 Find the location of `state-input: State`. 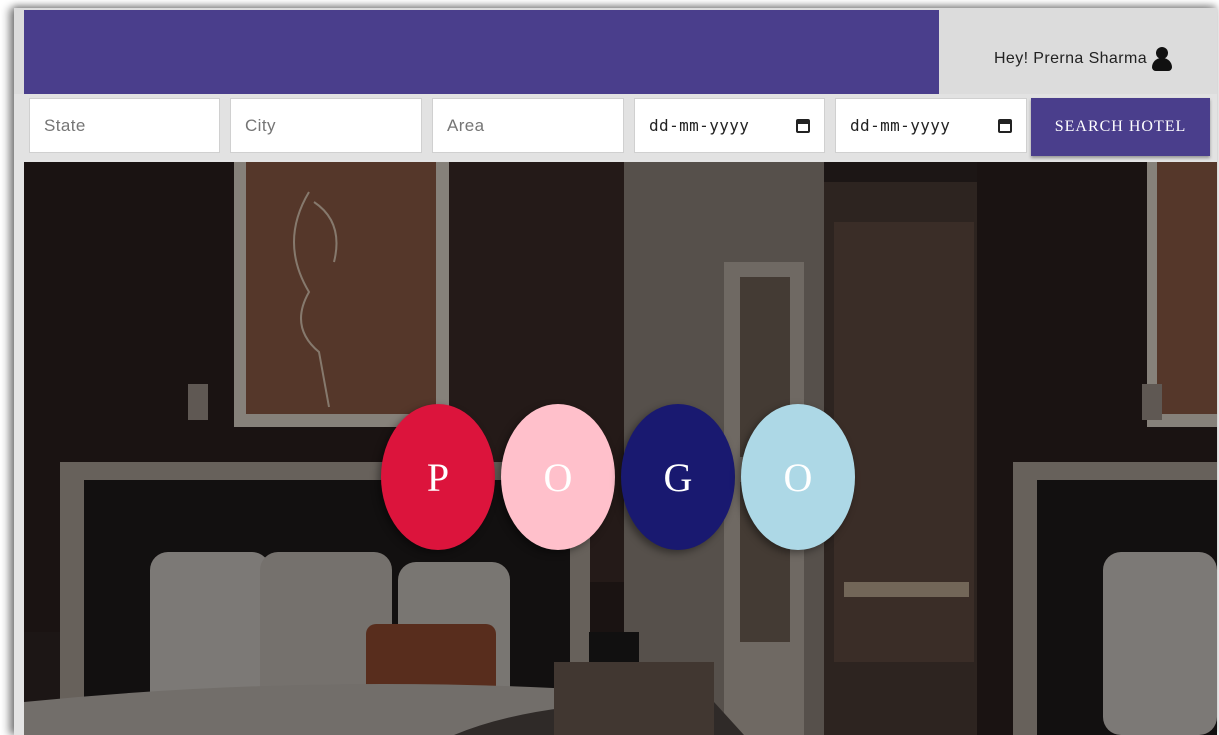

state-input: State is located at coordinates (124, 125).